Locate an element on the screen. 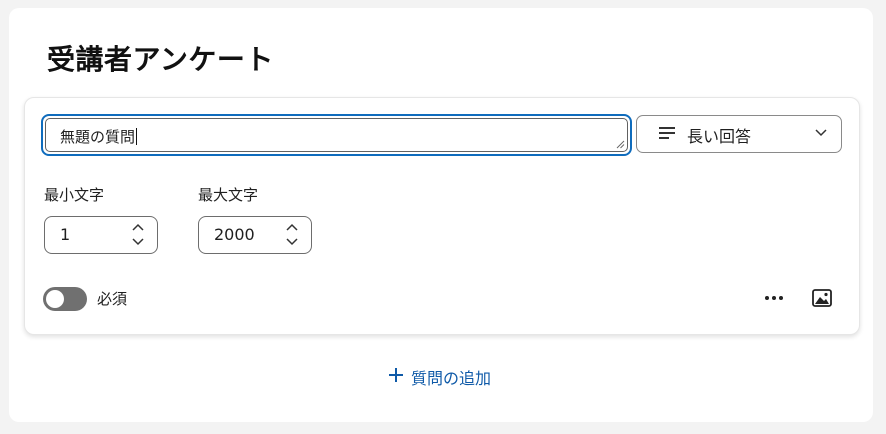 The image size is (886, 434). add-question-label: 質問の追加 is located at coordinates (451, 378).